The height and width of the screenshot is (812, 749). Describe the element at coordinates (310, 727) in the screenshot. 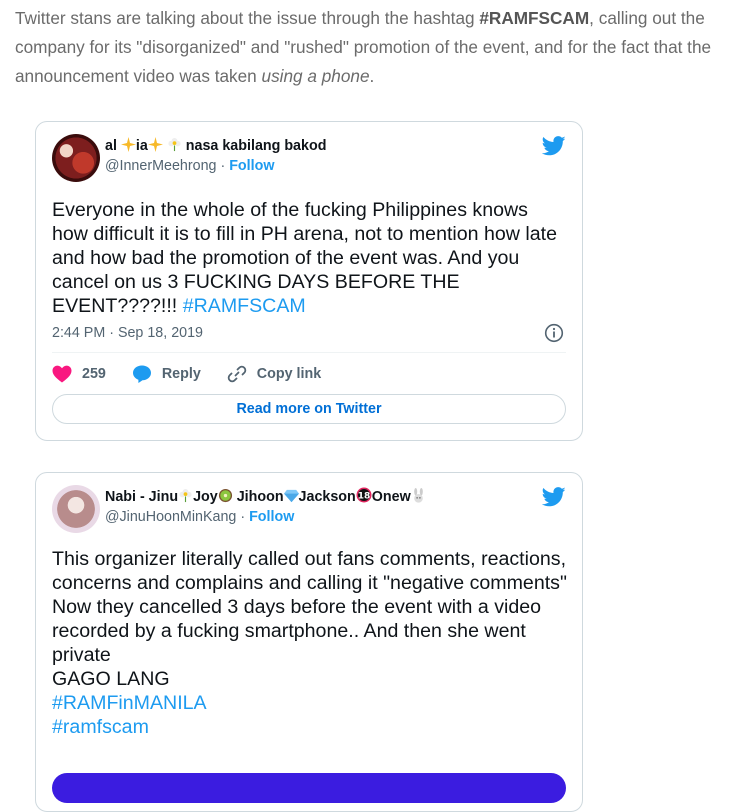

I see `hashtag-link: #ramfscam` at that location.